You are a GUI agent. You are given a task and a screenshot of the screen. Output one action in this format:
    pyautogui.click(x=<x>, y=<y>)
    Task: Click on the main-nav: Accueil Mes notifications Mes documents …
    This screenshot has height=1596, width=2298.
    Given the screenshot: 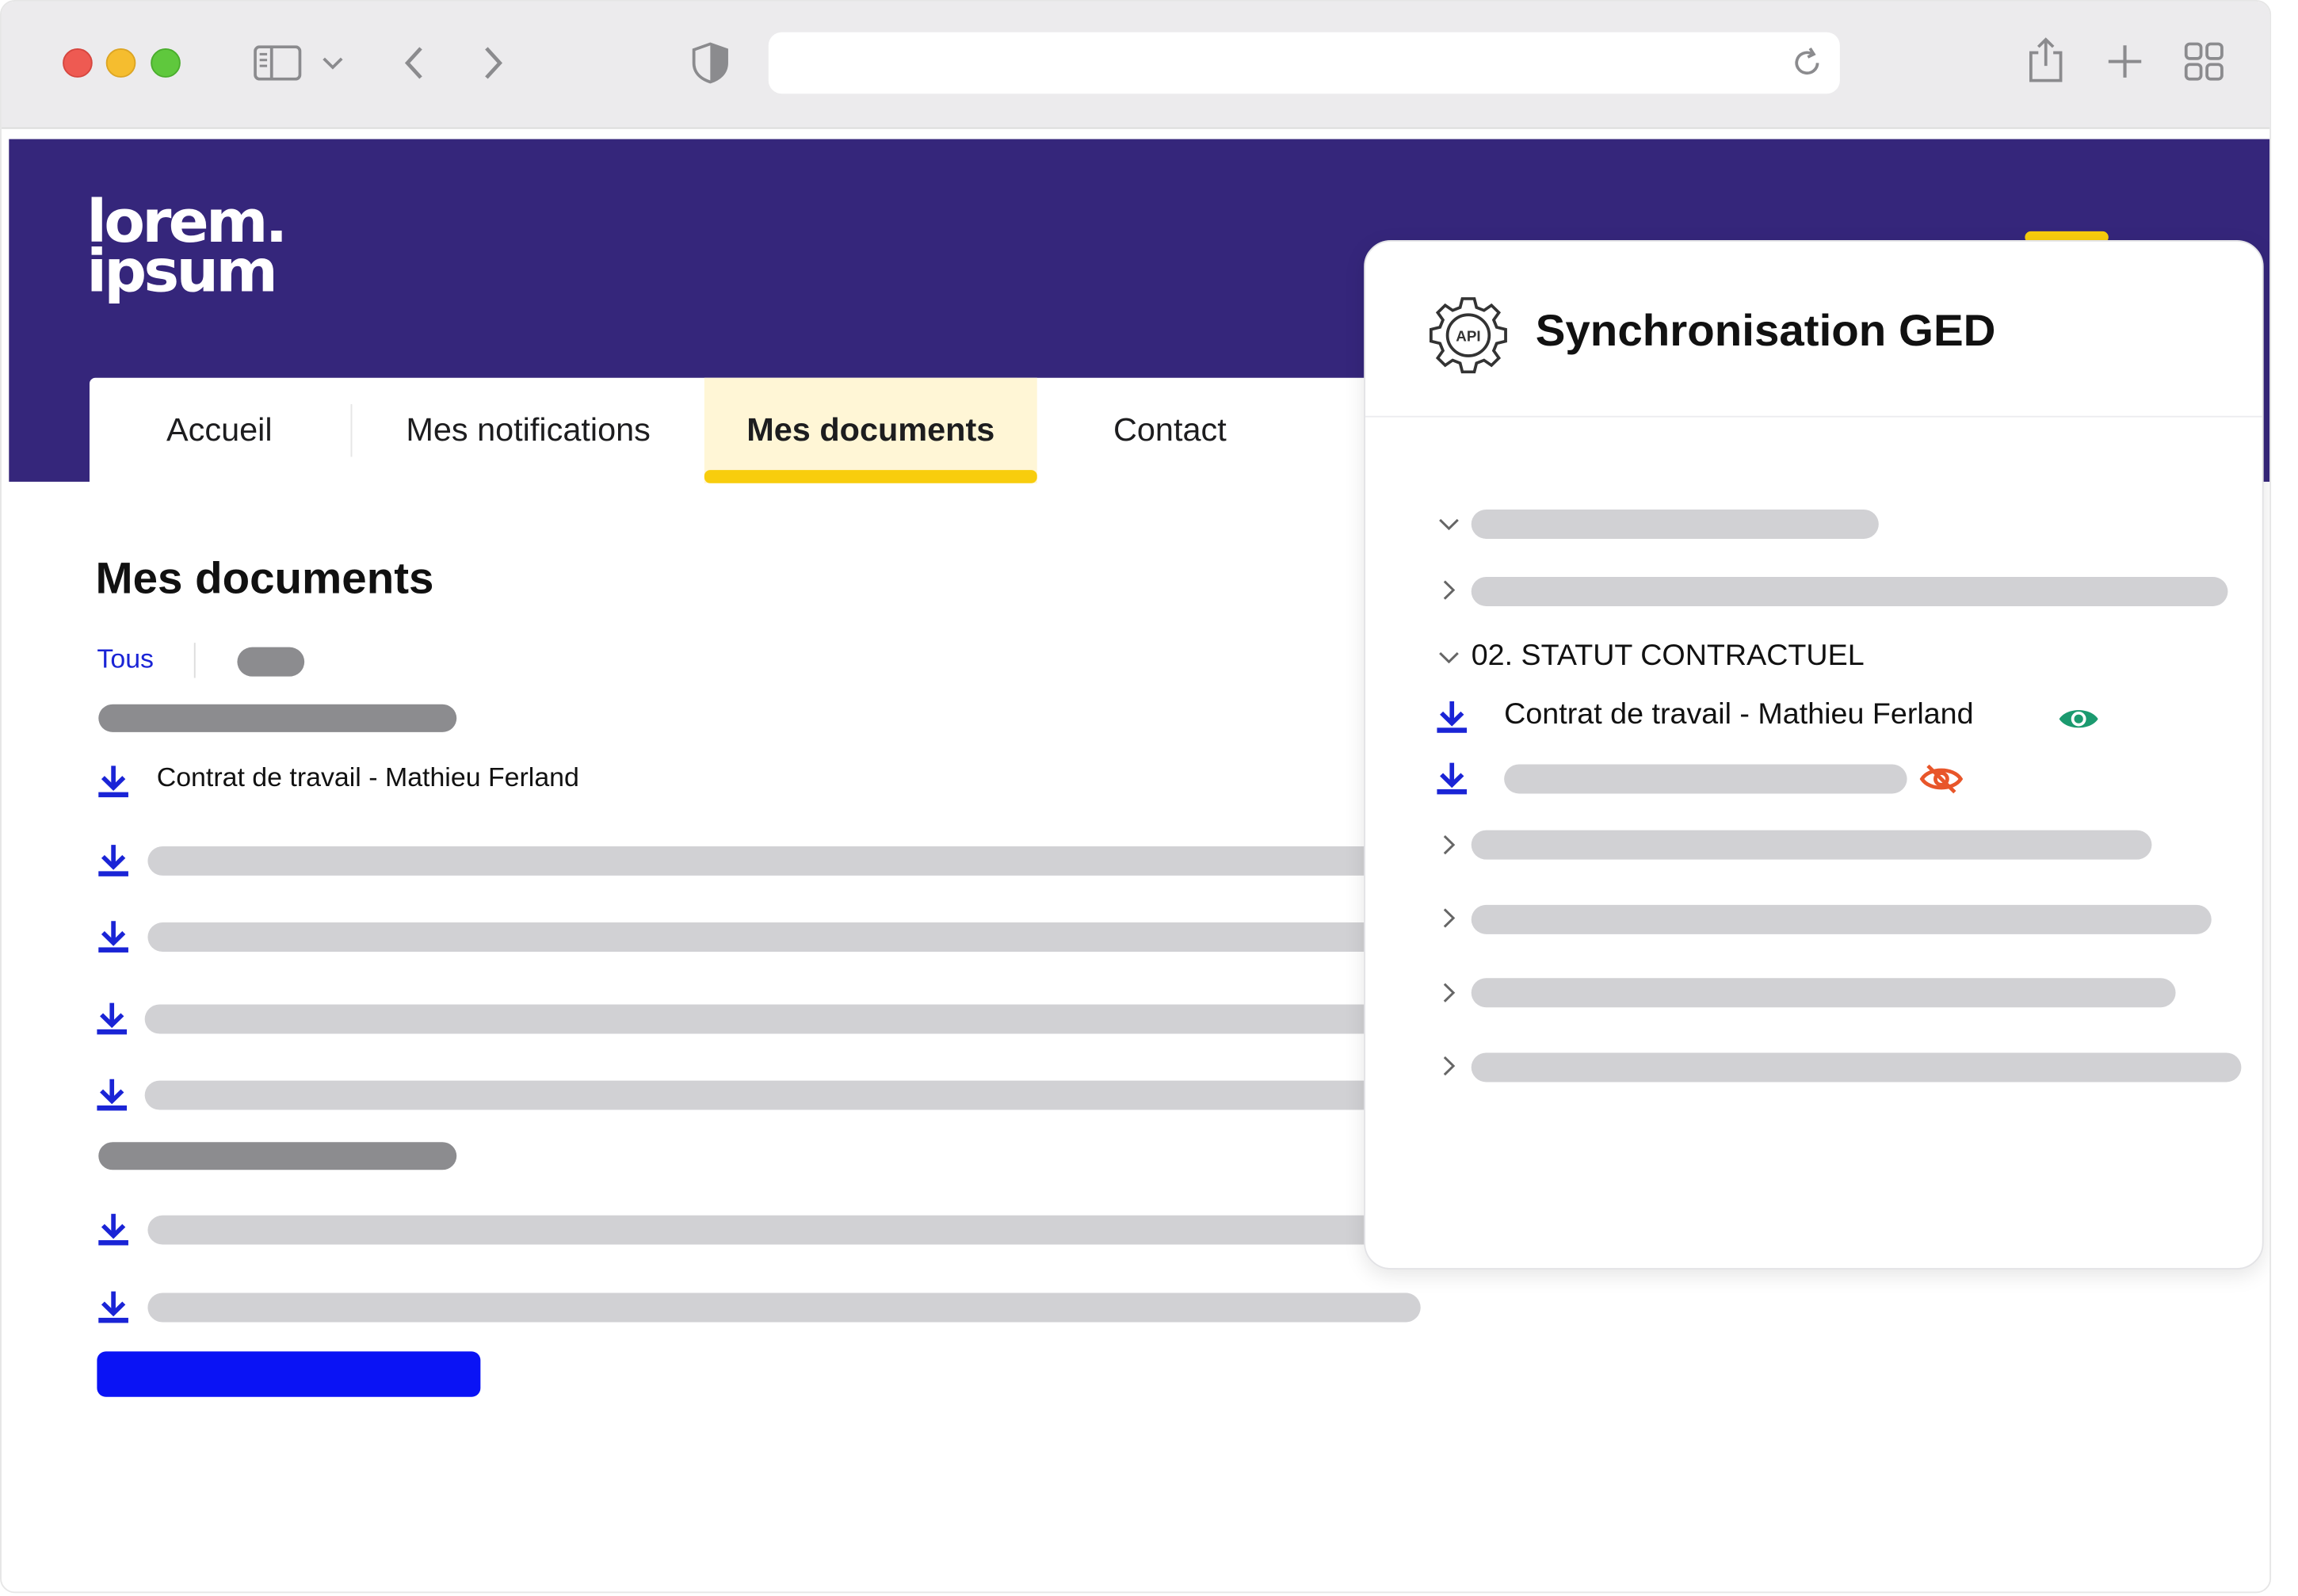 What is the action you would take?
    pyautogui.click(x=746, y=430)
    